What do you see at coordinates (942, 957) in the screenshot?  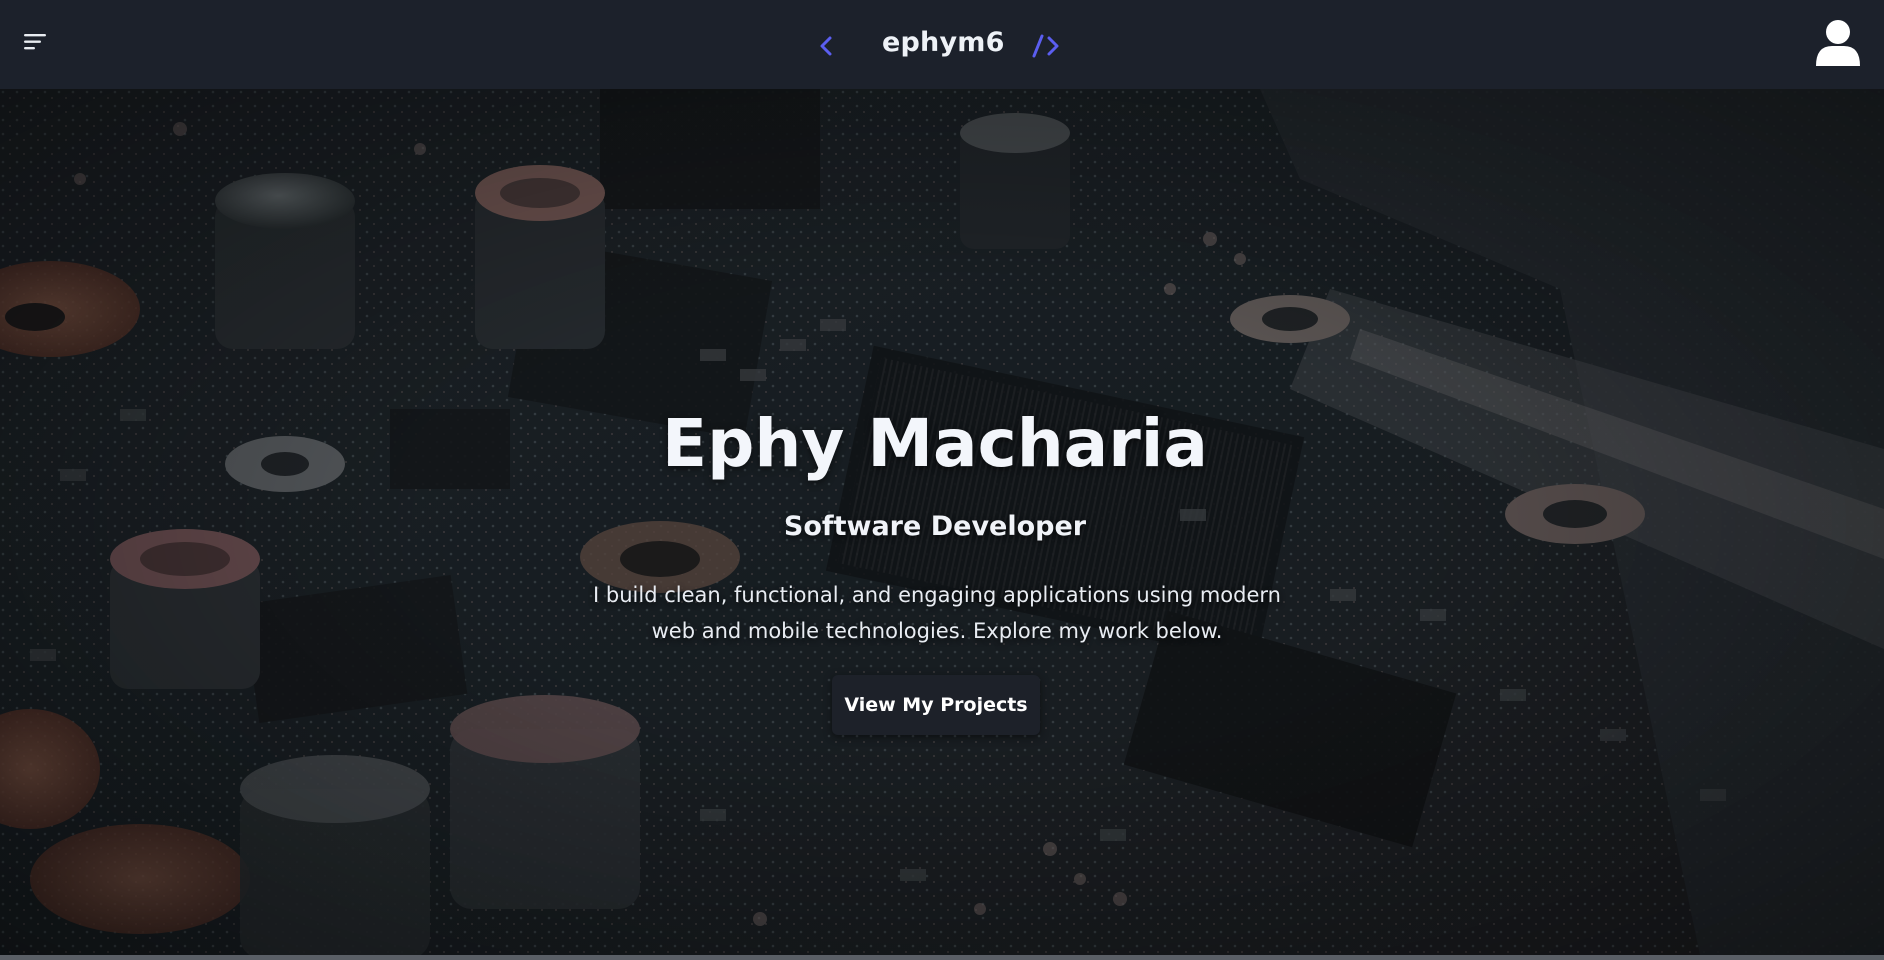 I see `bottom-edge-divider` at bounding box center [942, 957].